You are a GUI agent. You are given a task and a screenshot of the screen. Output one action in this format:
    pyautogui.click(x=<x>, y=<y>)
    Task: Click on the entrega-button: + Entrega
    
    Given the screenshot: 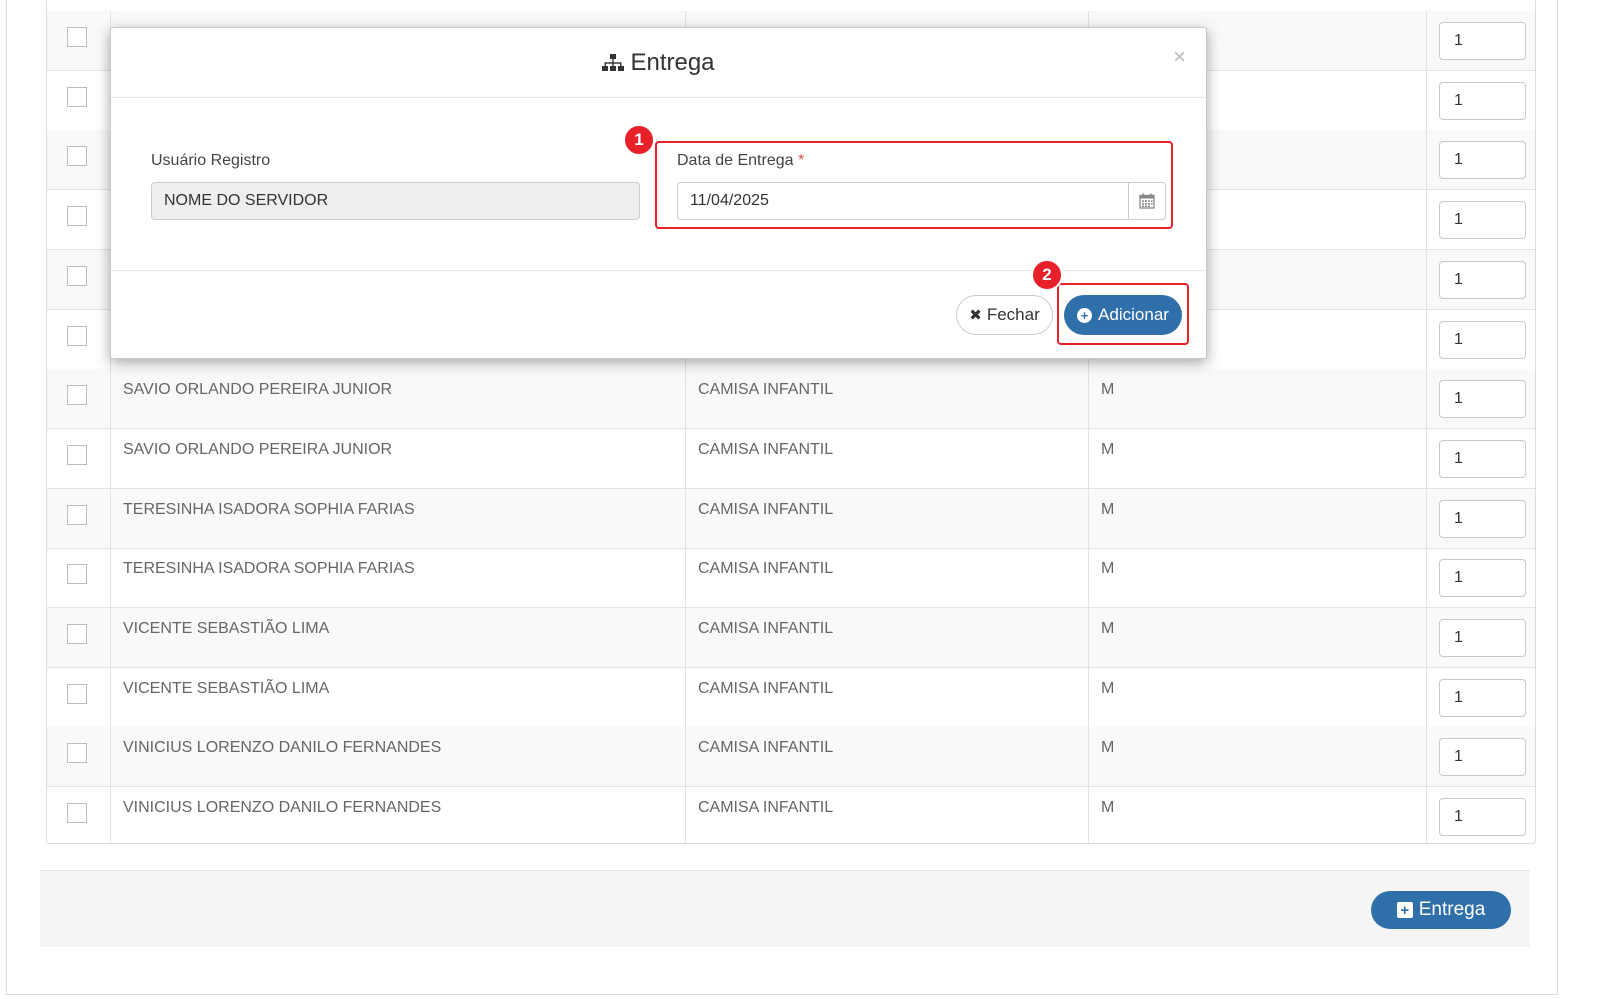 What is the action you would take?
    pyautogui.click(x=1441, y=910)
    